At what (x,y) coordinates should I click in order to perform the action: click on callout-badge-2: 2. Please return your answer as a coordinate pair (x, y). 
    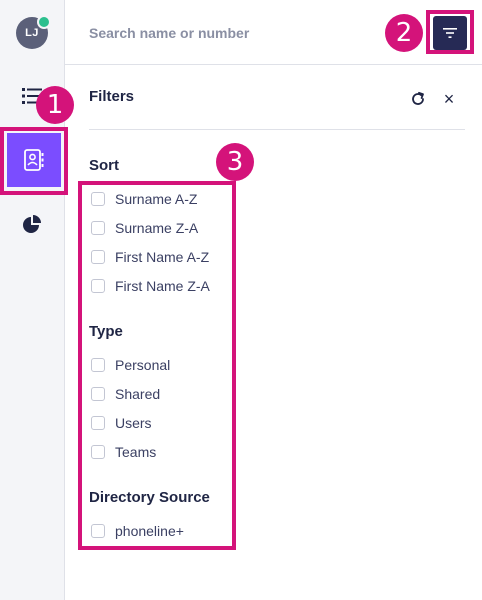
    Looking at the image, I should click on (404, 33).